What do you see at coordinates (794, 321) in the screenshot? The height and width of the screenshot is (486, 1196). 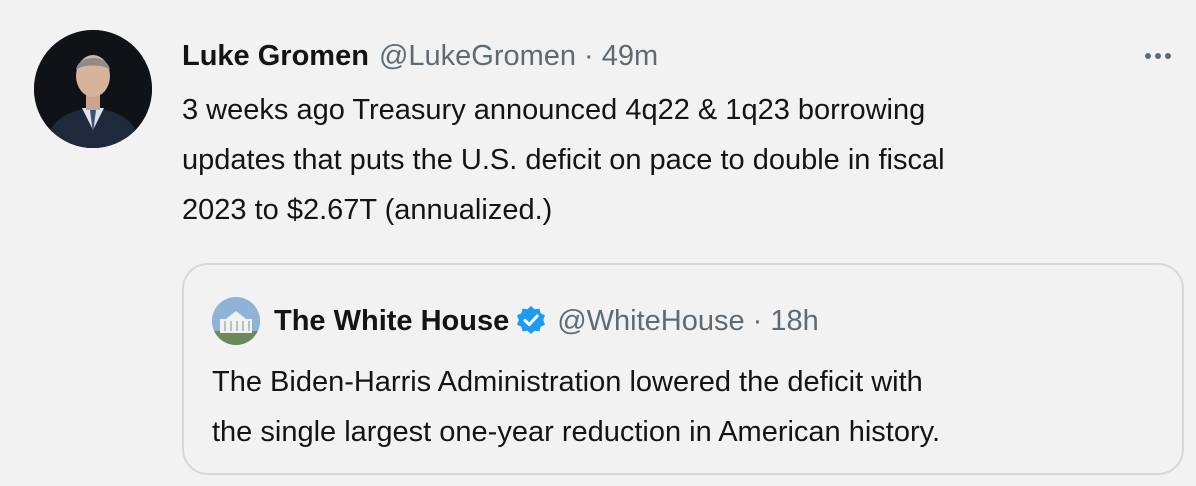 I see `quoted-tweet-timestamp: 18h` at bounding box center [794, 321].